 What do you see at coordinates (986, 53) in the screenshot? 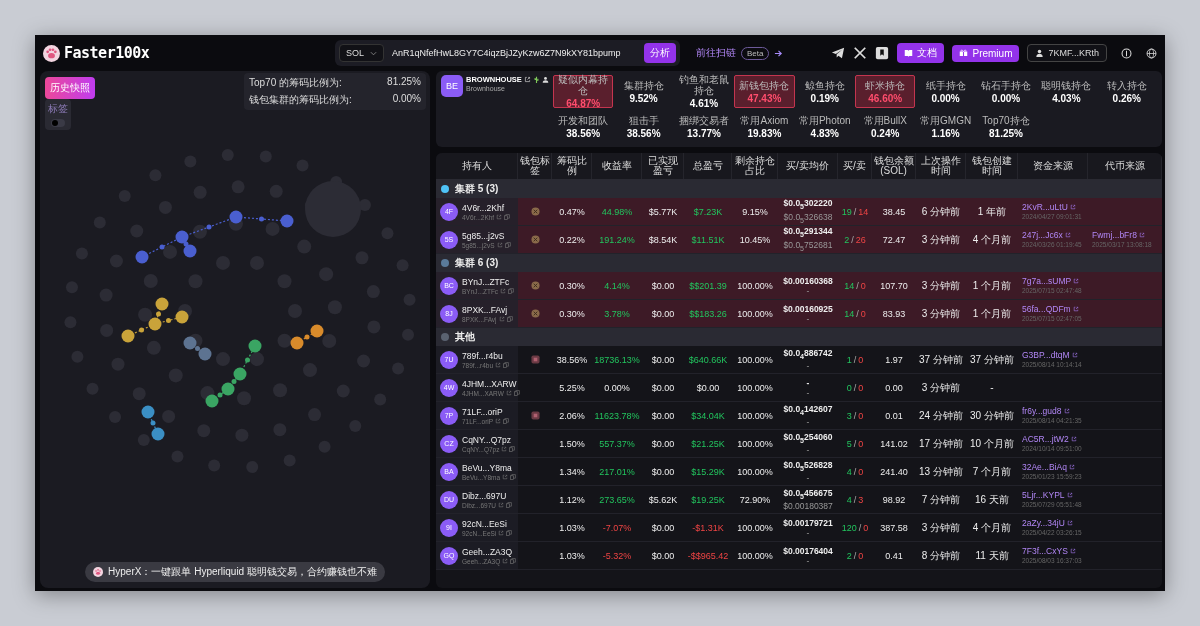
I see `premium-button: Premium` at bounding box center [986, 53].